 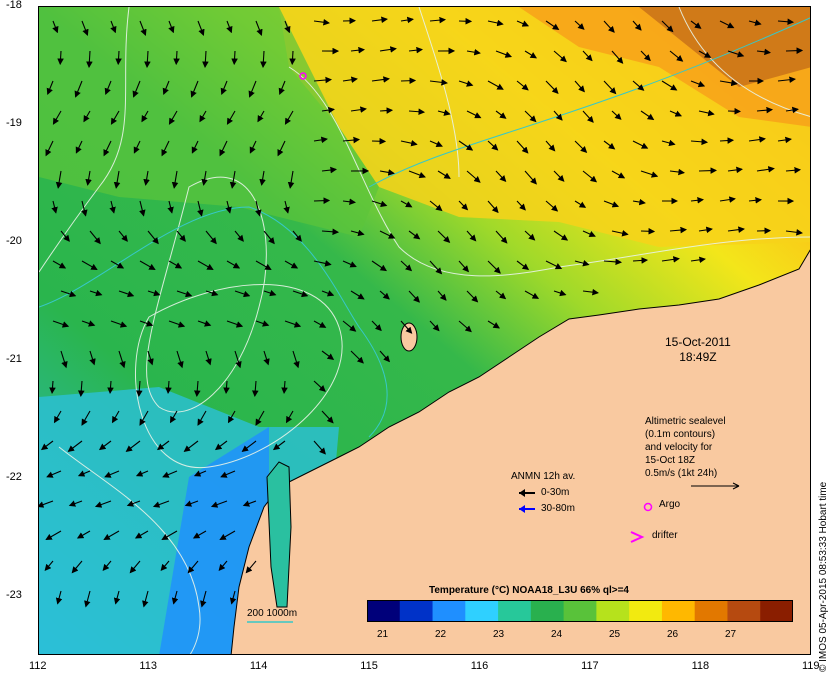 I want to click on anmn-legend-title: ANMN 12h av., so click(x=543, y=476).